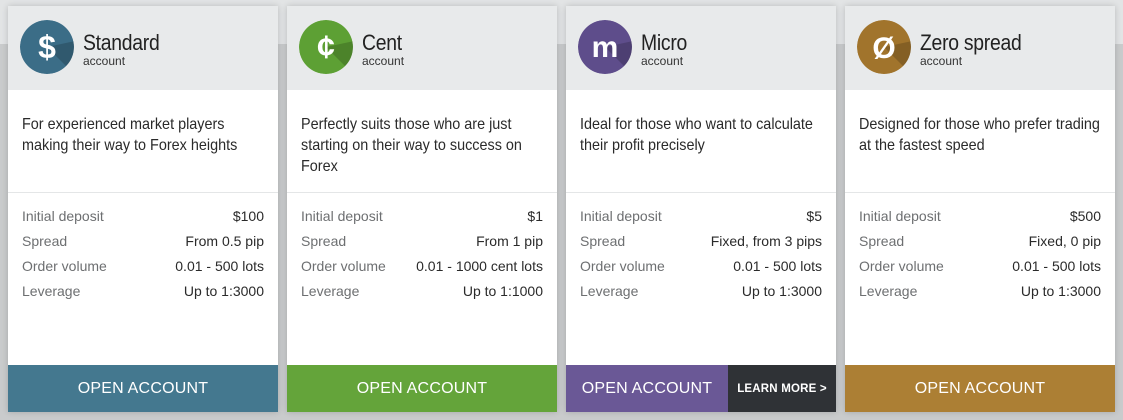 Image resolution: width=1123 pixels, height=420 pixels. I want to click on card-header: $ Standard account, so click(143, 48).